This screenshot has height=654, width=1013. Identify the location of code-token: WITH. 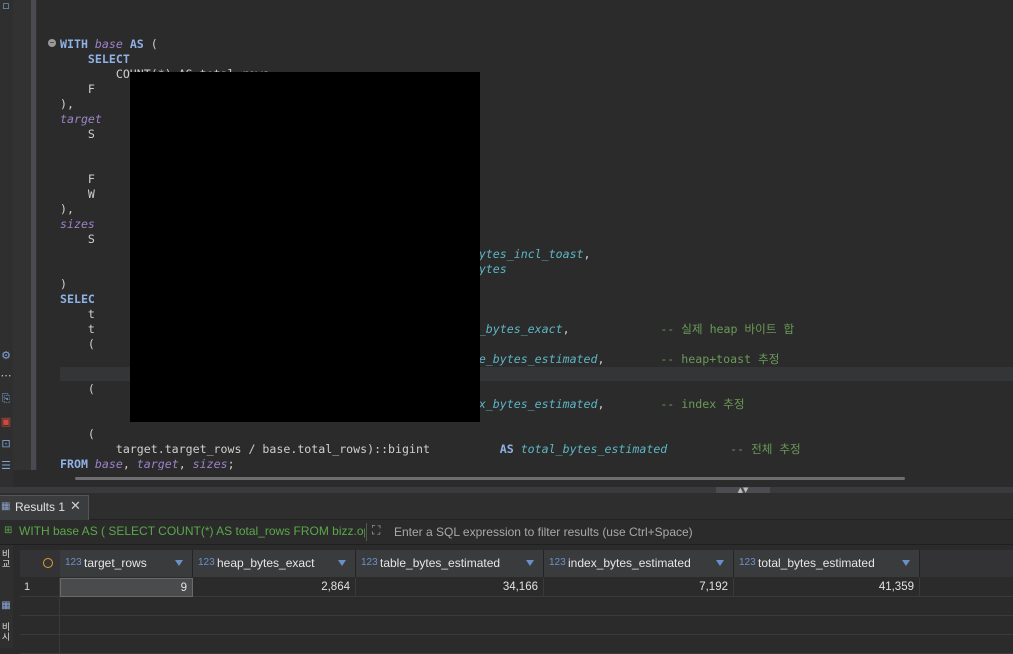
(77, 44).